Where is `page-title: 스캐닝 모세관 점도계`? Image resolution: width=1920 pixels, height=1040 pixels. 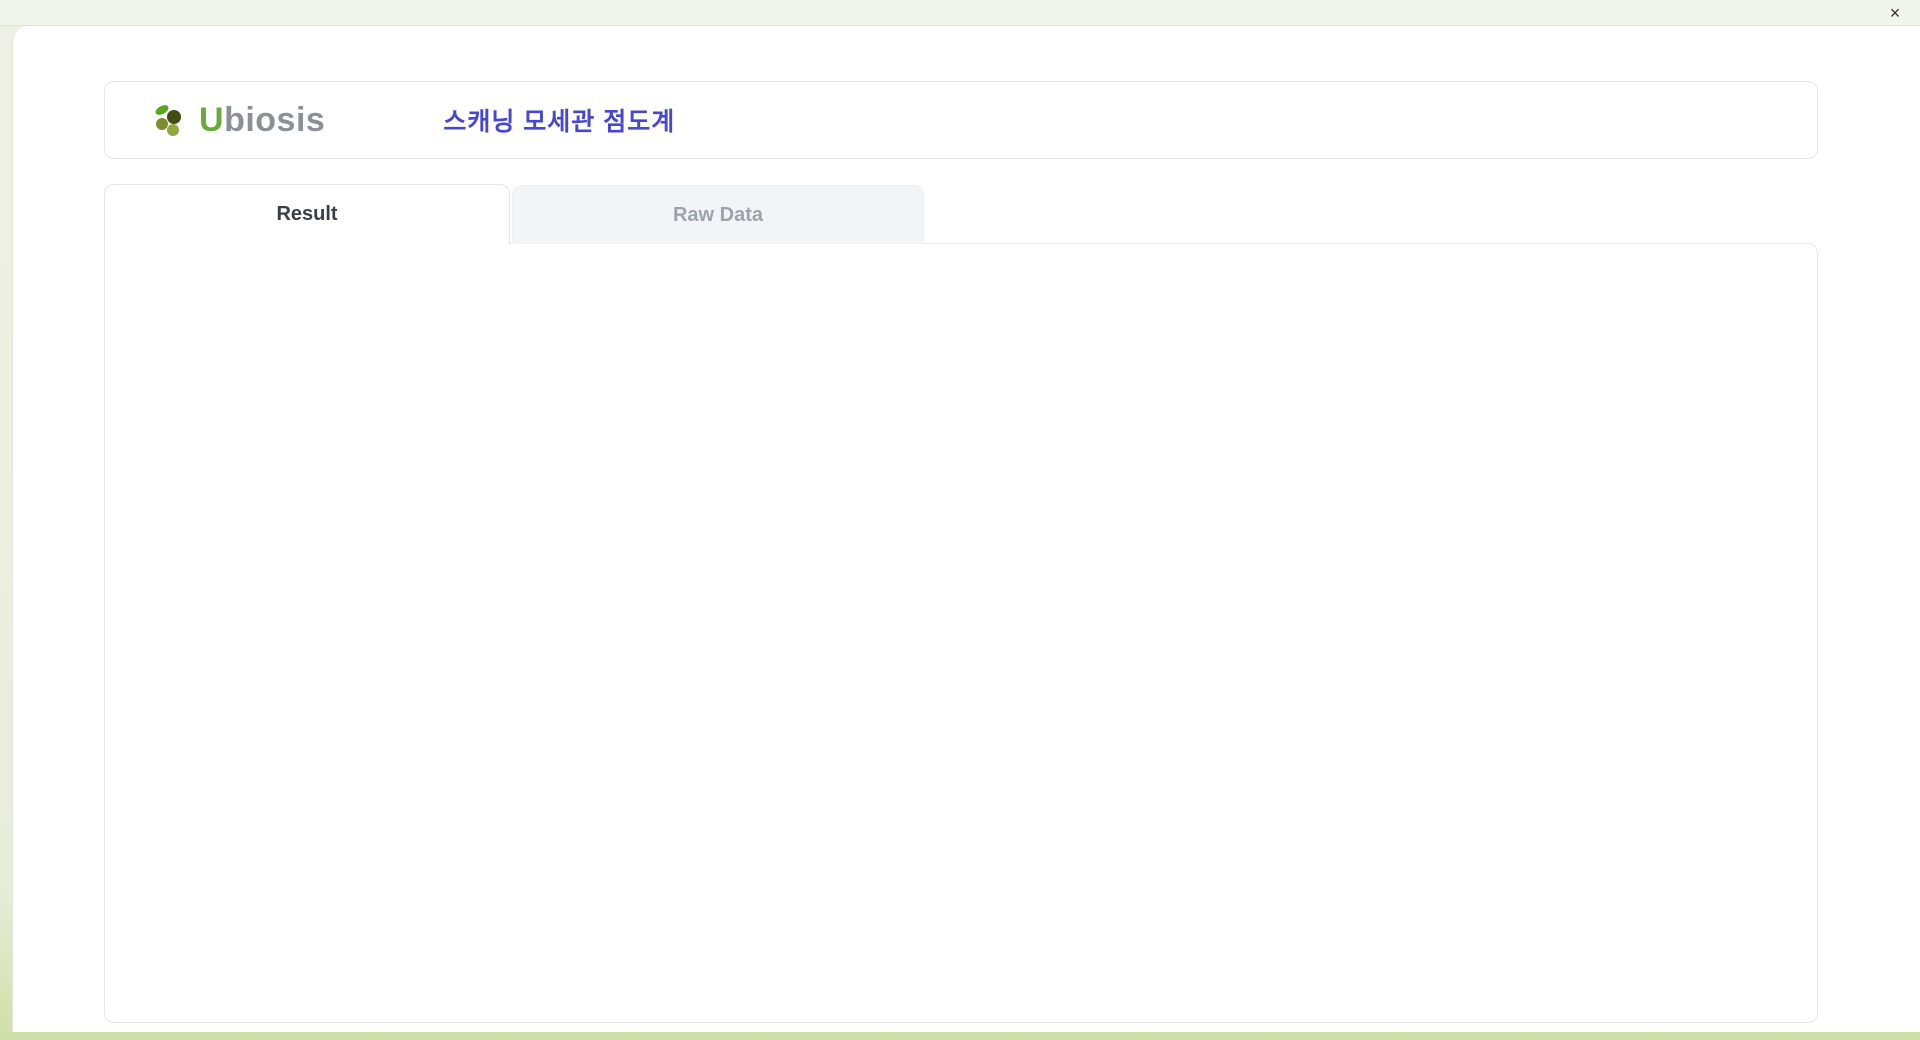 page-title: 스캐닝 모세관 점도계 is located at coordinates (559, 122).